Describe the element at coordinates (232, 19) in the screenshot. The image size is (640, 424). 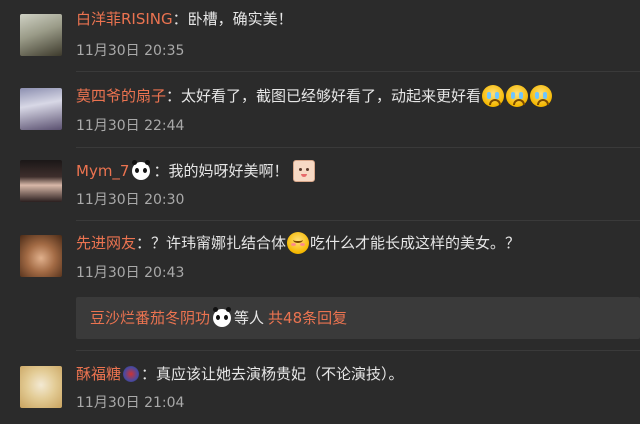
I see `comment-text: ：卧槽，确实美！` at that location.